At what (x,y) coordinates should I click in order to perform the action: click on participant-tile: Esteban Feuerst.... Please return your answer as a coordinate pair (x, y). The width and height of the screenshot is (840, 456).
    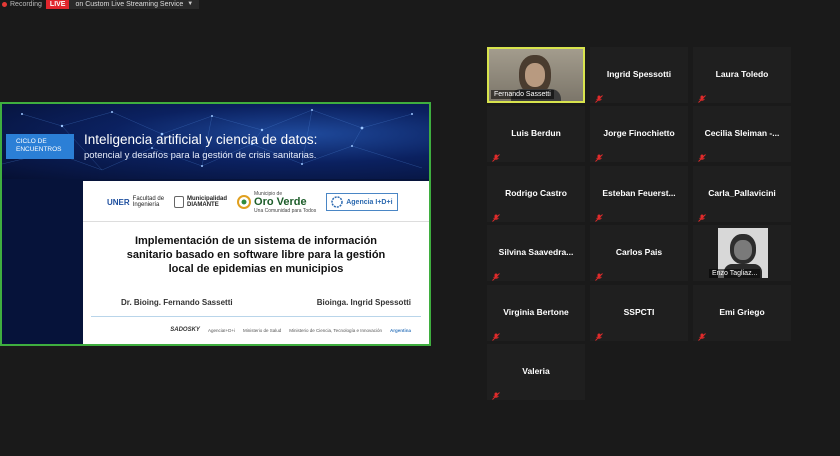
    Looking at the image, I should click on (639, 194).